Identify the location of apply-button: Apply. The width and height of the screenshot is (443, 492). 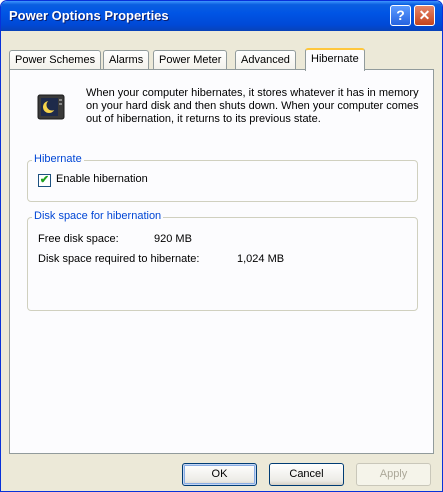
(393, 474).